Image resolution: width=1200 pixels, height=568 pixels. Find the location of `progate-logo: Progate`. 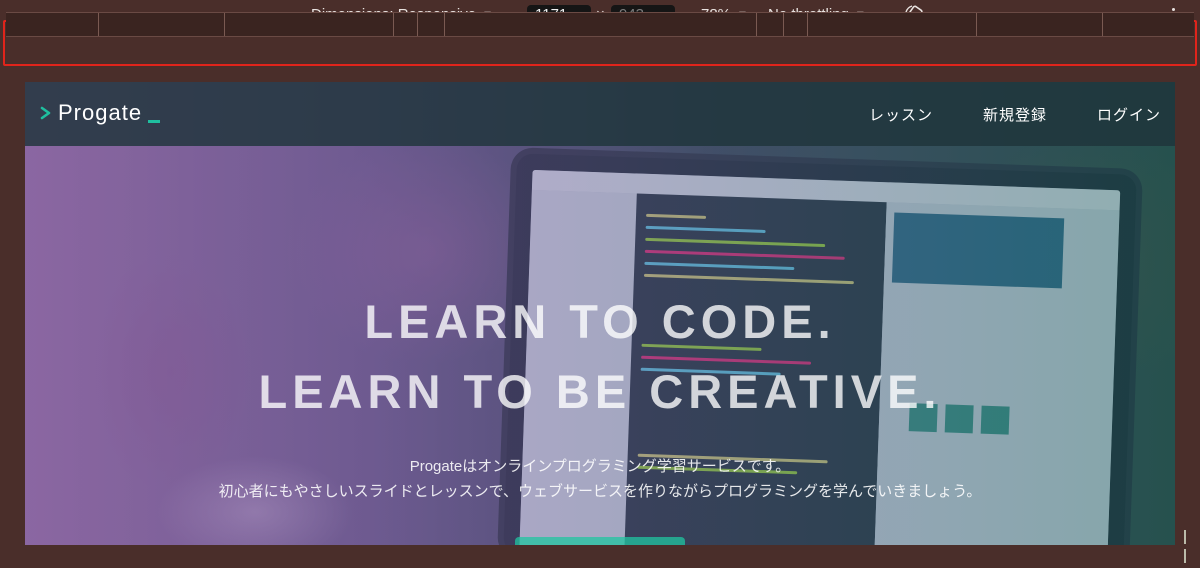

progate-logo: Progate is located at coordinates (100, 113).